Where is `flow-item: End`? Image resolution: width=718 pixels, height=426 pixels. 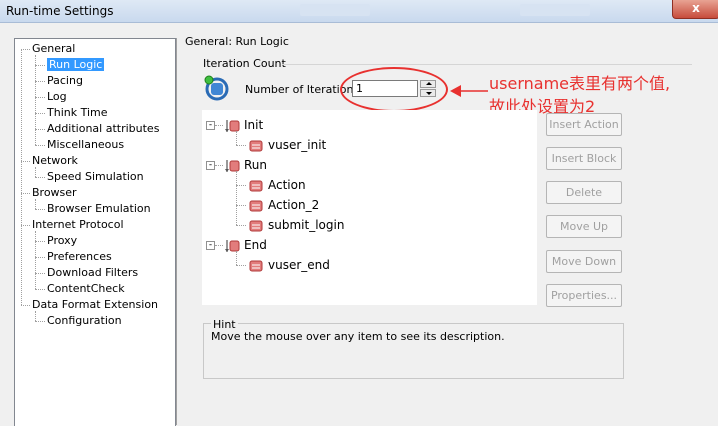 flow-item: End is located at coordinates (245, 245).